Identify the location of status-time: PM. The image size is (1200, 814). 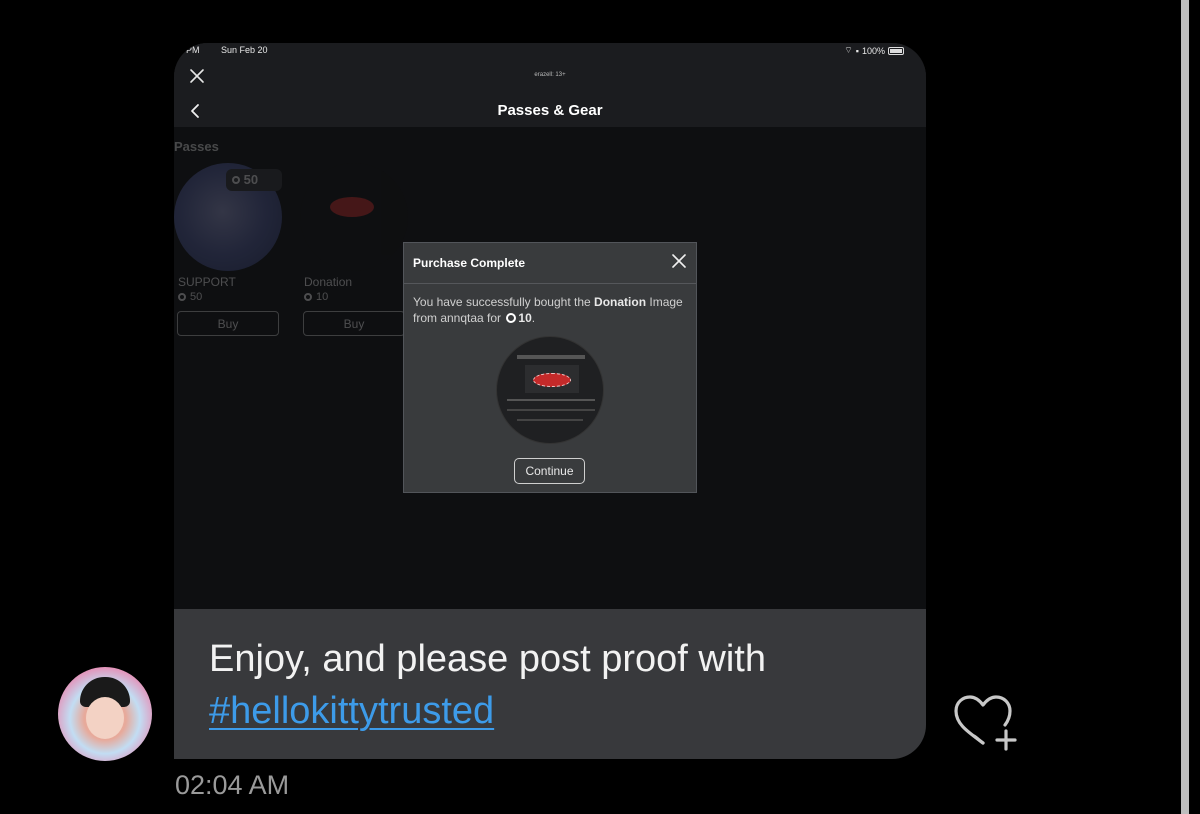
(193, 50).